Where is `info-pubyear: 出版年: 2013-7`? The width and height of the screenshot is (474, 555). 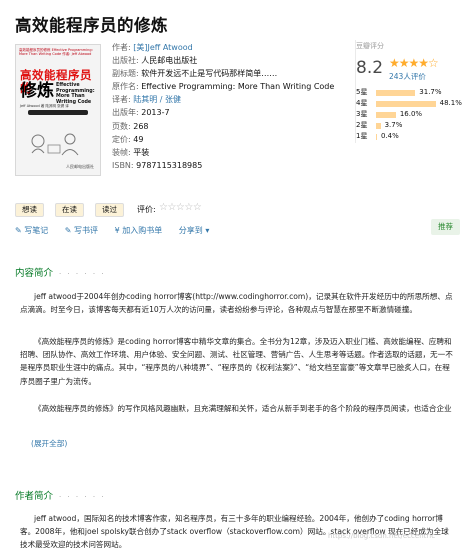 info-pubyear: 出版年: 2013-7 is located at coordinates (141, 113).